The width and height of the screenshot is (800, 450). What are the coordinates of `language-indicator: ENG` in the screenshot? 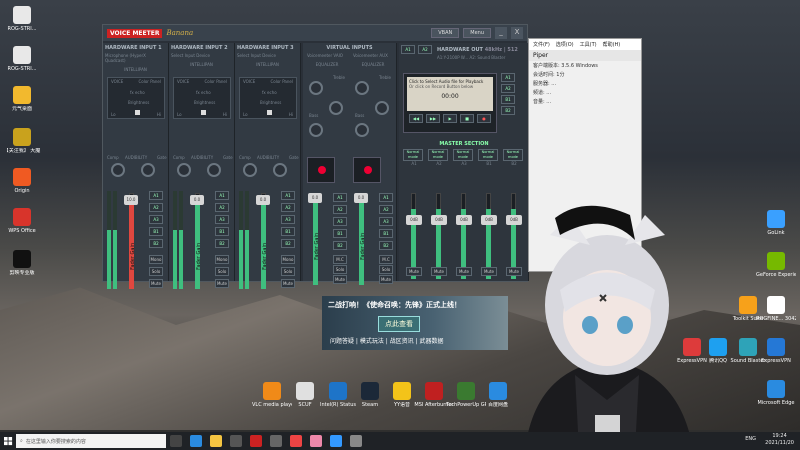 It's located at (750, 439).